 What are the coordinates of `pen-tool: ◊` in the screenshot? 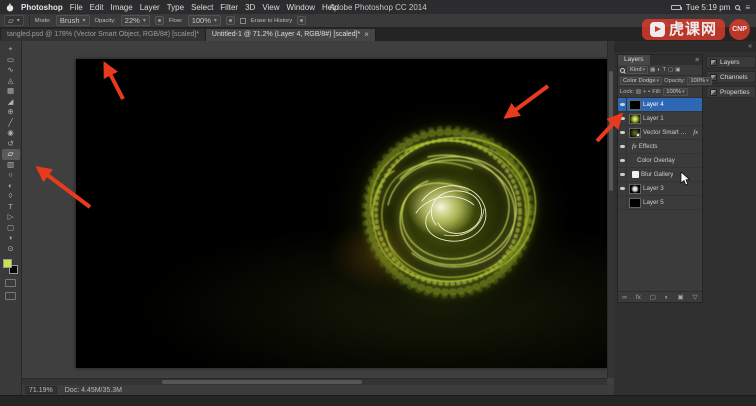 It's located at (11, 196).